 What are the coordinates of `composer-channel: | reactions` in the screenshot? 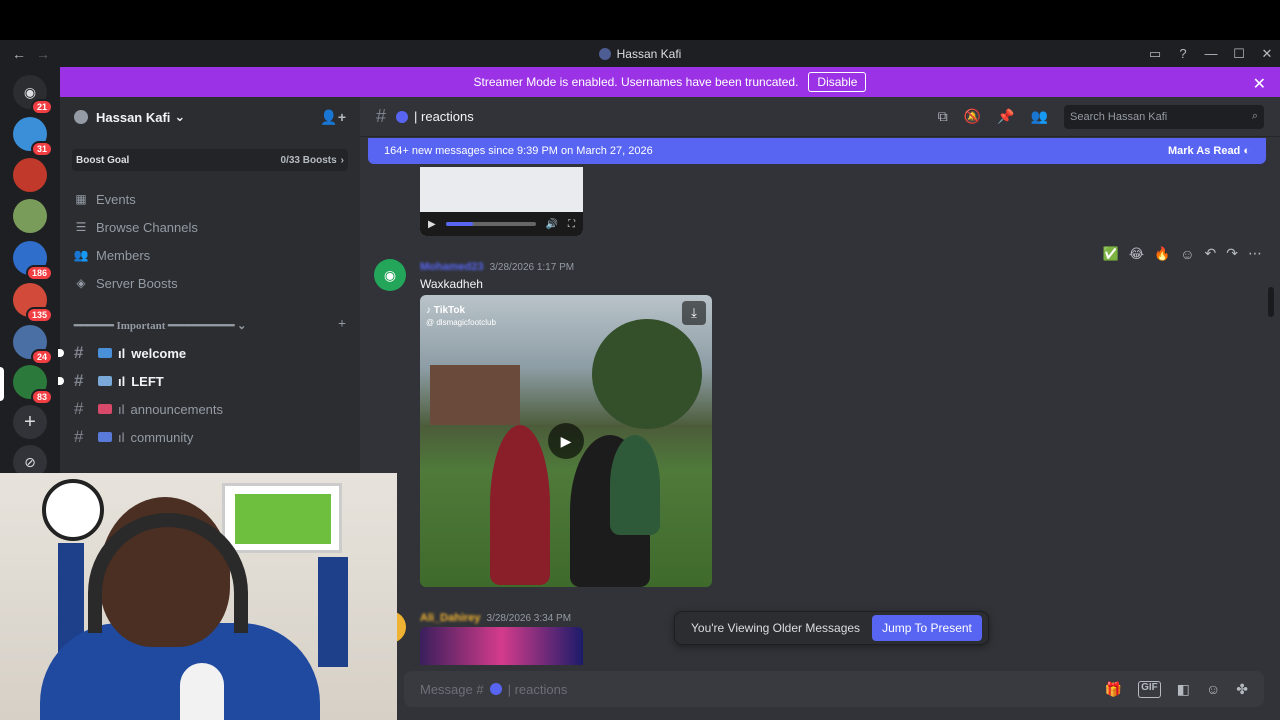 It's located at (537, 689).